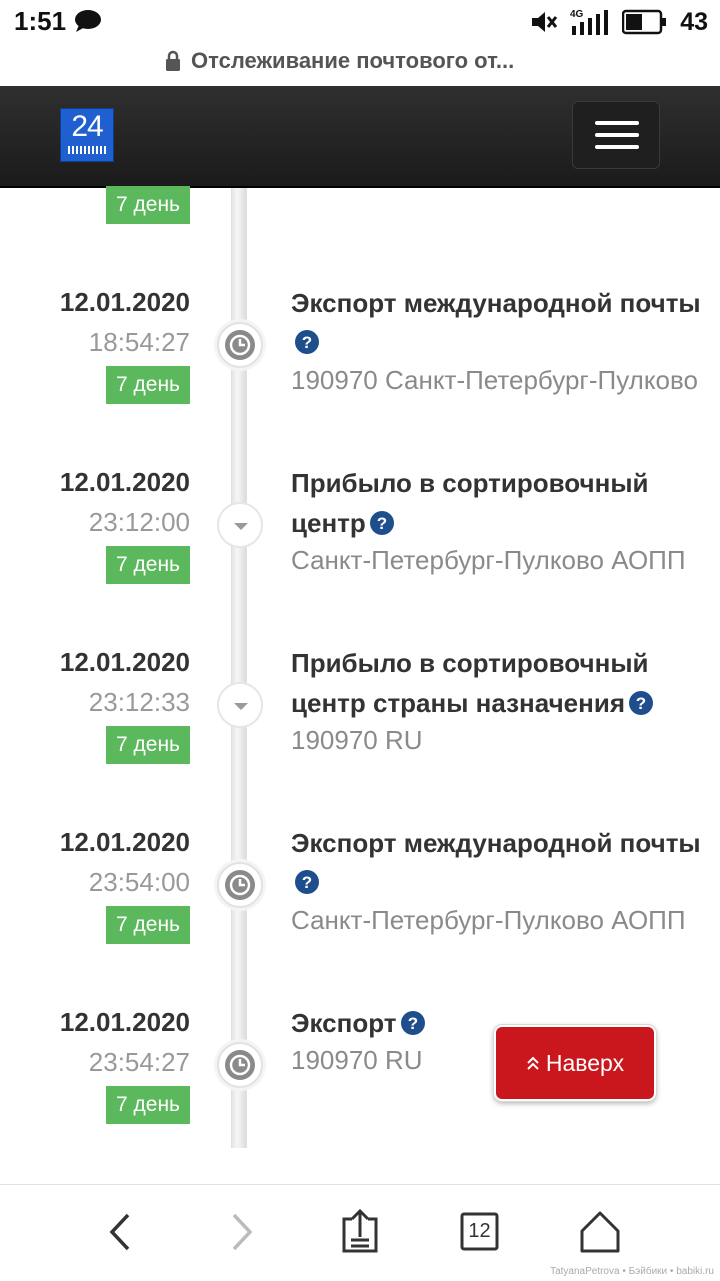 The height and width of the screenshot is (1281, 720). I want to click on back-button, so click(120, 1232).